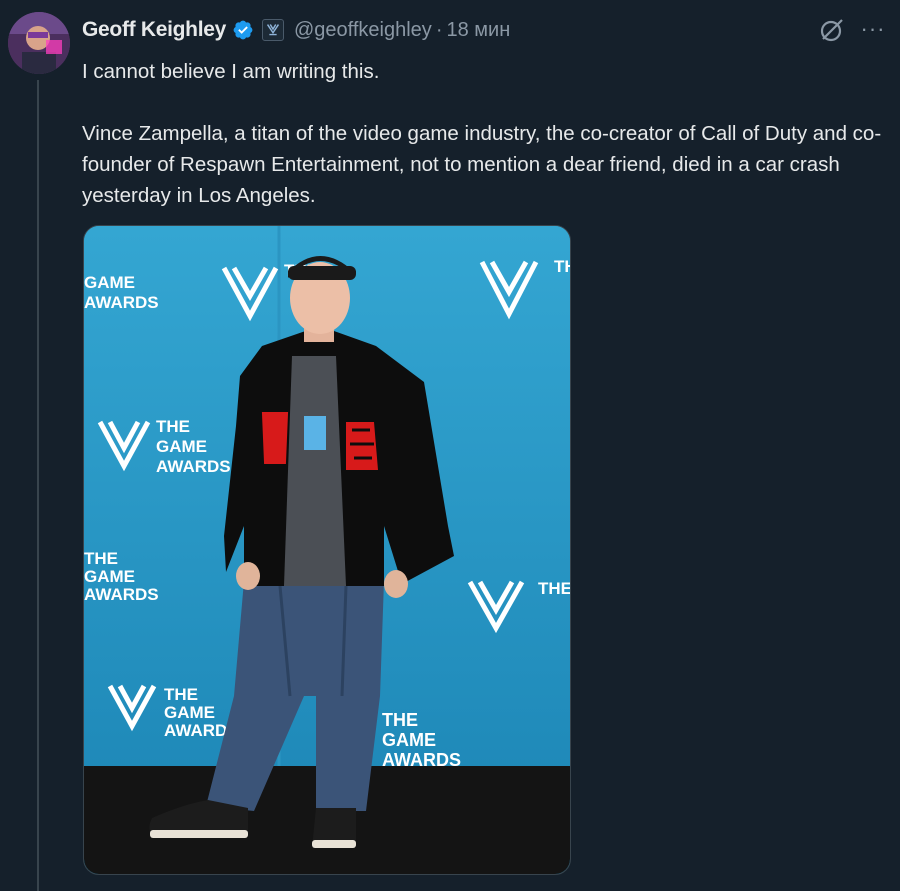 This screenshot has width=900, height=891. I want to click on affiliate-badge-icon, so click(273, 30).